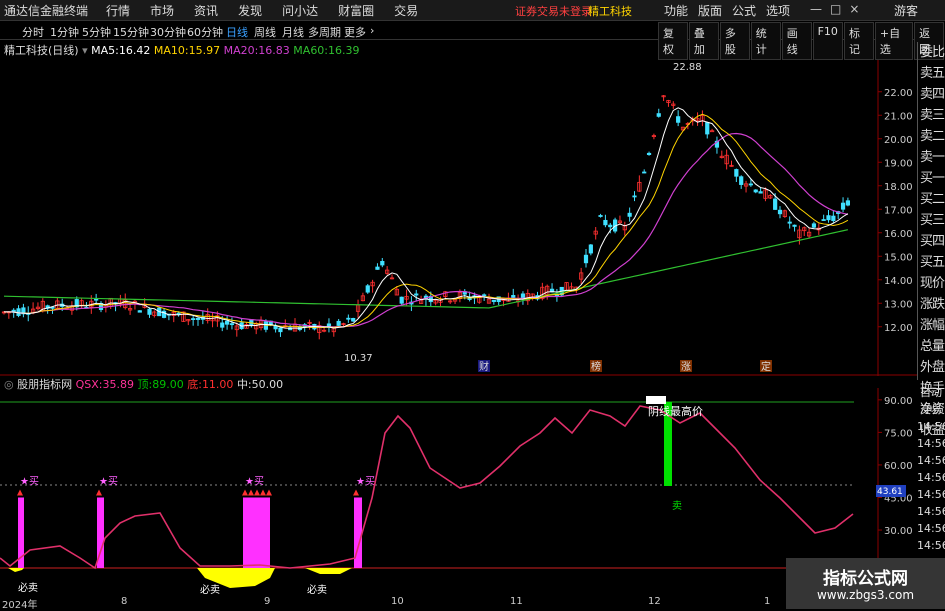 The width and height of the screenshot is (945, 611). Describe the element at coordinates (28, 587) in the screenshot. I see `sell-label-1: 必卖` at that location.